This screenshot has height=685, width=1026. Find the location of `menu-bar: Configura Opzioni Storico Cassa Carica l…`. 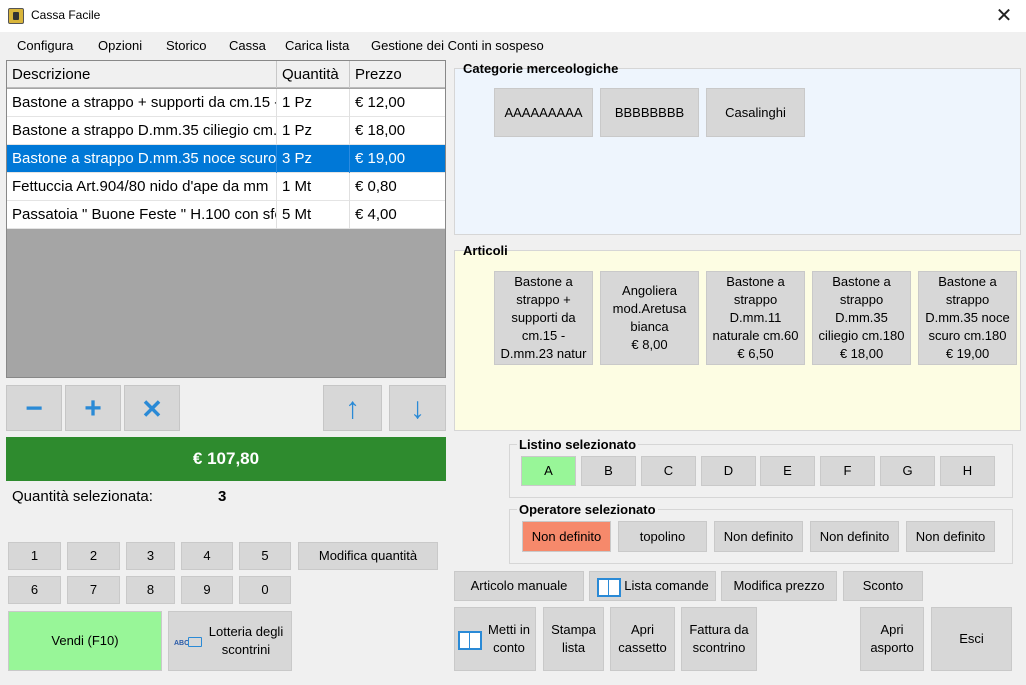

menu-bar: Configura Opzioni Storico Cassa Carica l… is located at coordinates (513, 45).